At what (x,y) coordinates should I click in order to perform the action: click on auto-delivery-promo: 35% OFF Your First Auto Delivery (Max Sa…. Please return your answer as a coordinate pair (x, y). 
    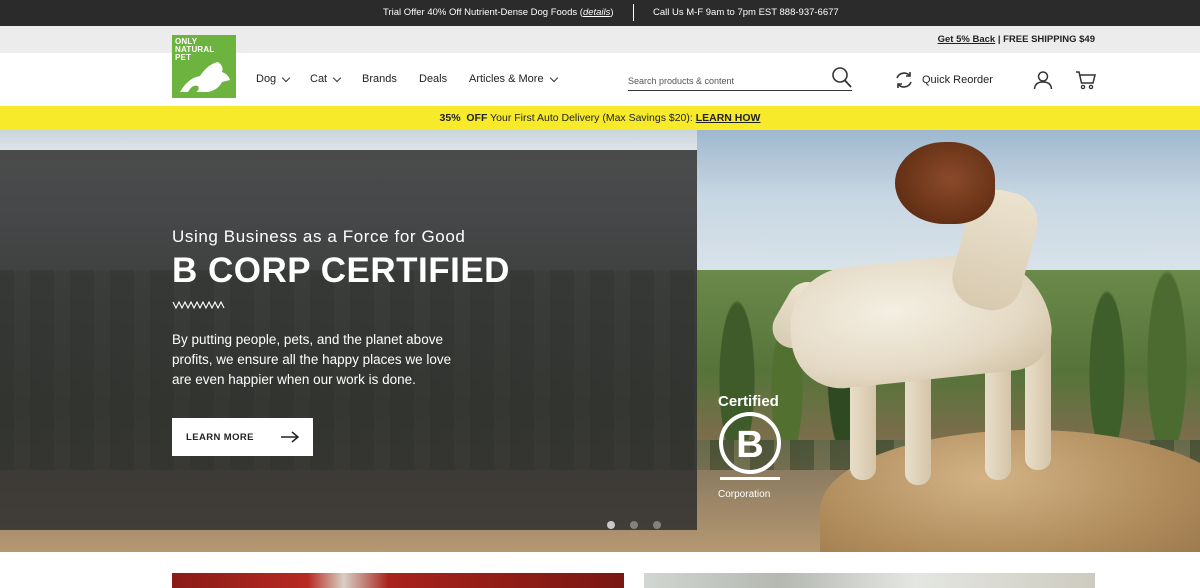
    Looking at the image, I should click on (600, 118).